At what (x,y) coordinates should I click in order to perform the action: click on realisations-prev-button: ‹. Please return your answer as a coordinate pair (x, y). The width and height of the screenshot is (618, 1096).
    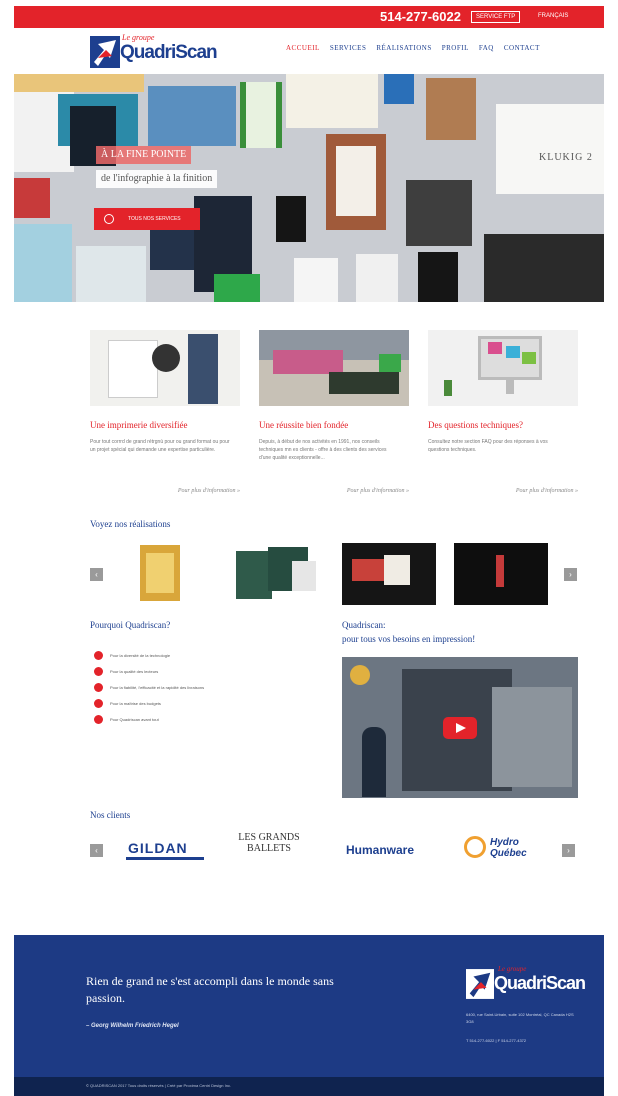
    Looking at the image, I should click on (96, 574).